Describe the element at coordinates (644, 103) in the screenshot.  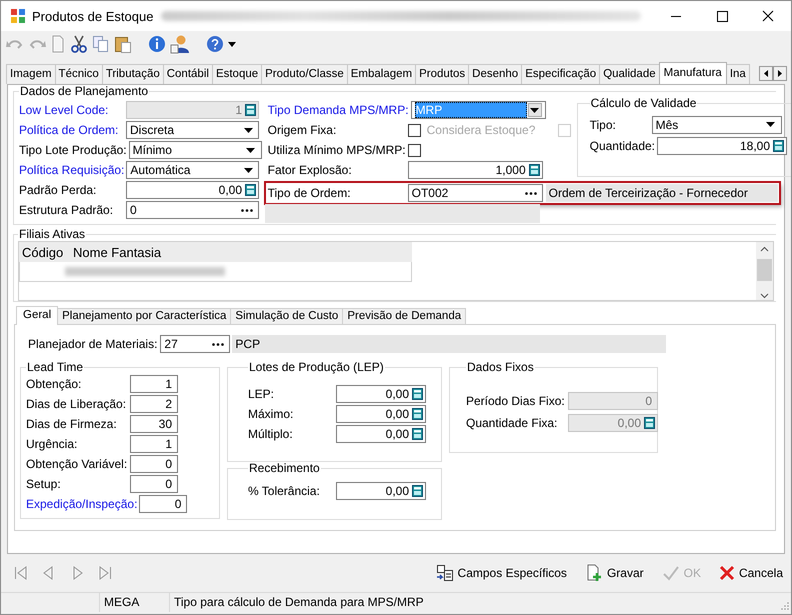
I see `group-title: Cálculo de Validade` at that location.